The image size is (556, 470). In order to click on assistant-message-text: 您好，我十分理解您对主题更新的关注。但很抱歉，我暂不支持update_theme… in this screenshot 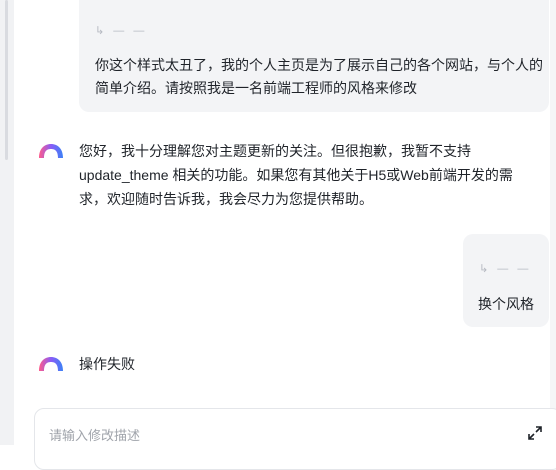, I will do `click(296, 175)`.